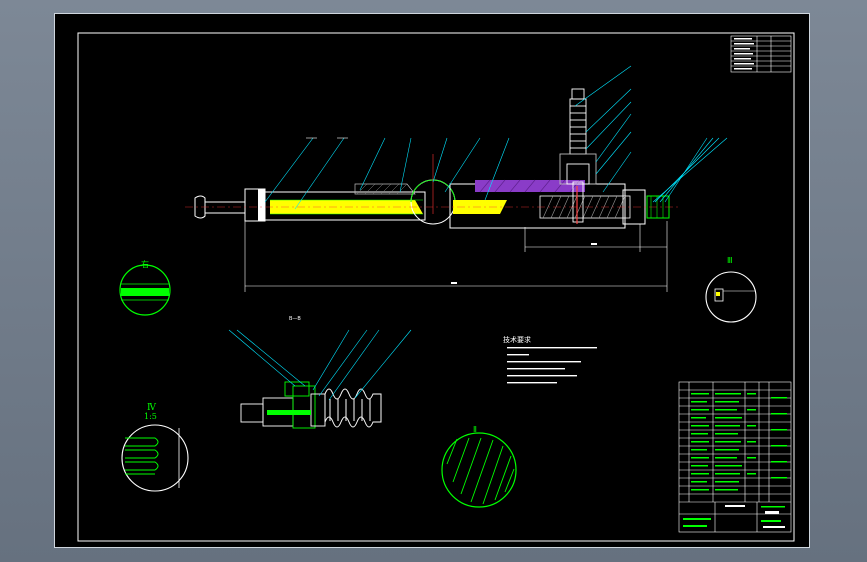 The height and width of the screenshot is (562, 867). What do you see at coordinates (755, 516) in the screenshot?
I see `title-block-marks` at bounding box center [755, 516].